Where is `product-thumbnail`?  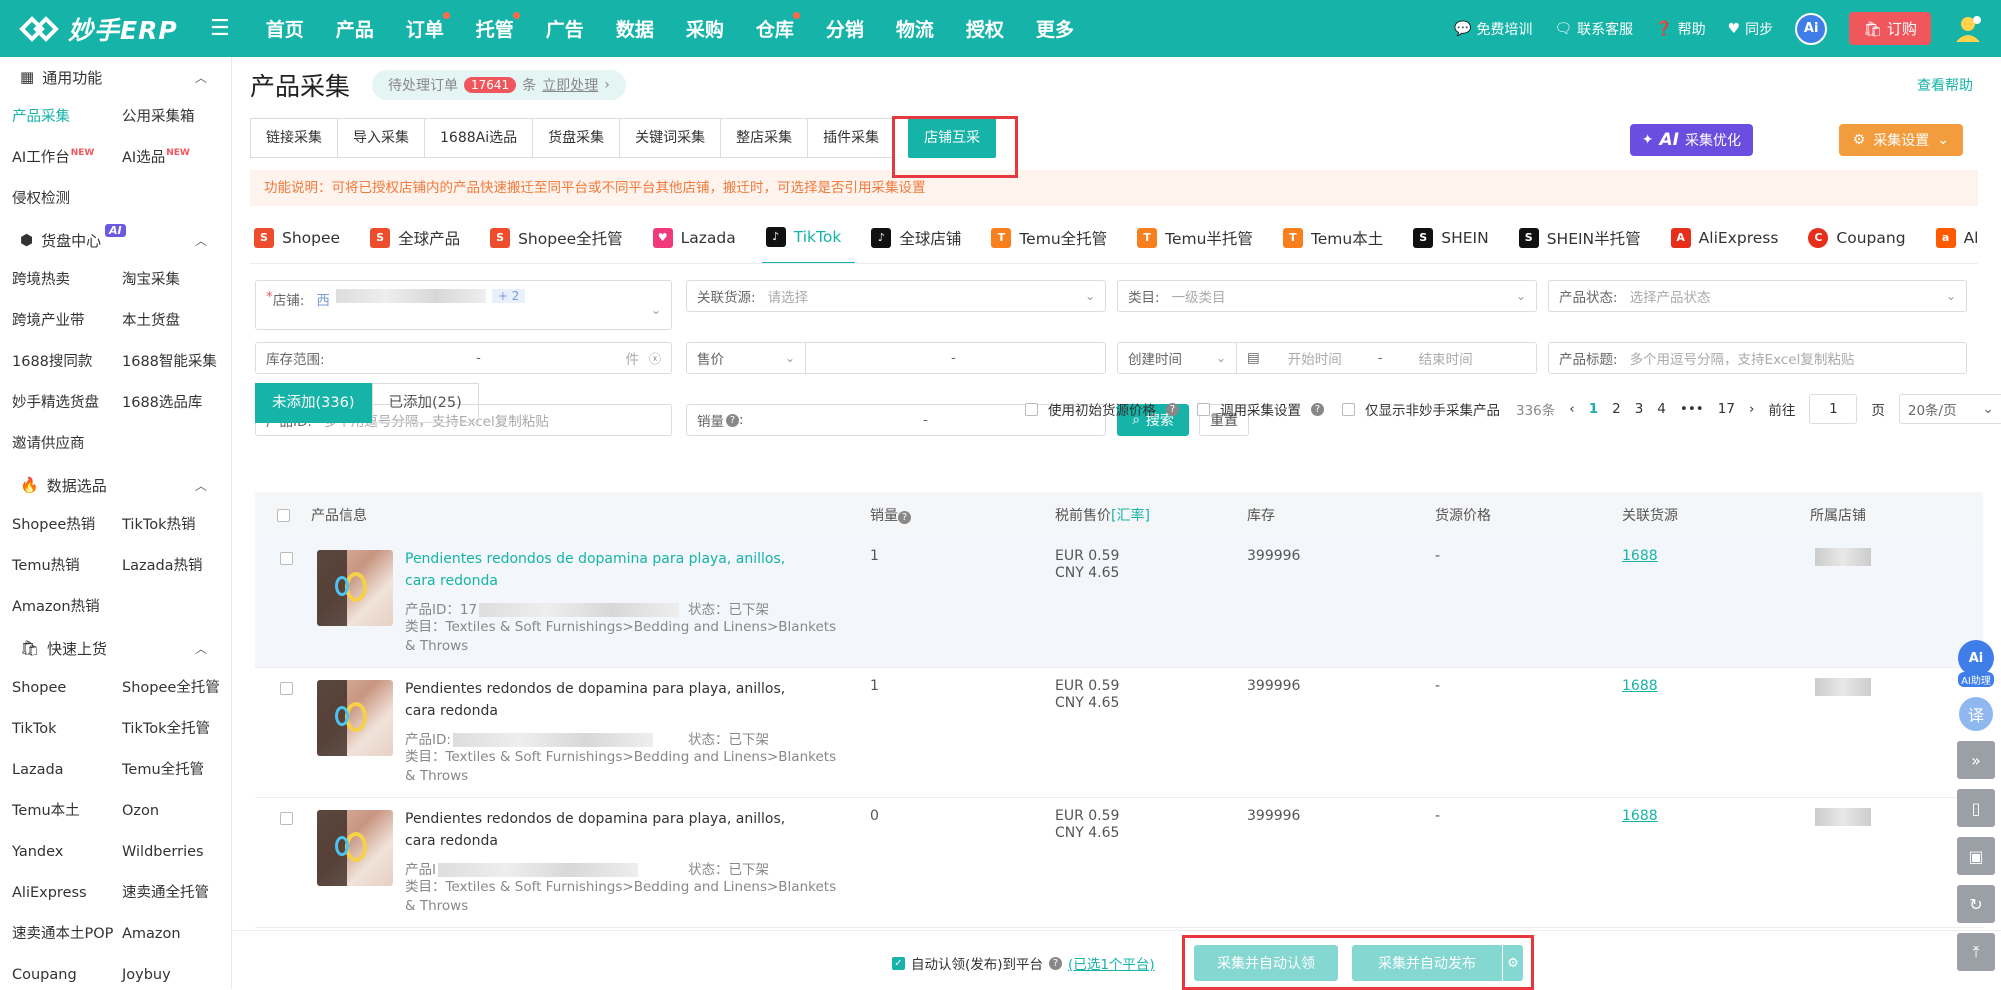 product-thumbnail is located at coordinates (355, 848).